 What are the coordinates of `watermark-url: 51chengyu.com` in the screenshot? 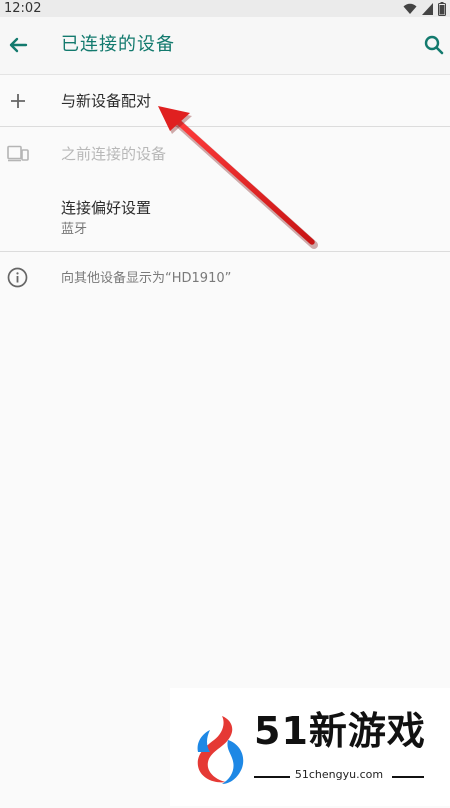 It's located at (339, 774).